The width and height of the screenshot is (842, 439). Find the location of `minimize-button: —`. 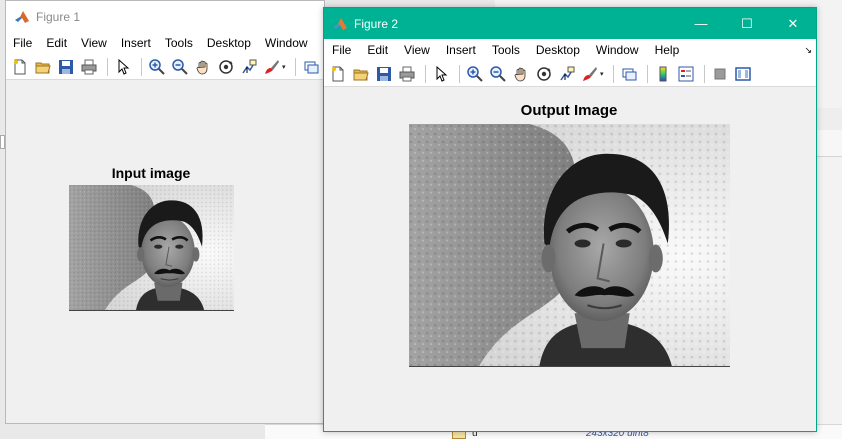

minimize-button: — is located at coordinates (701, 23).